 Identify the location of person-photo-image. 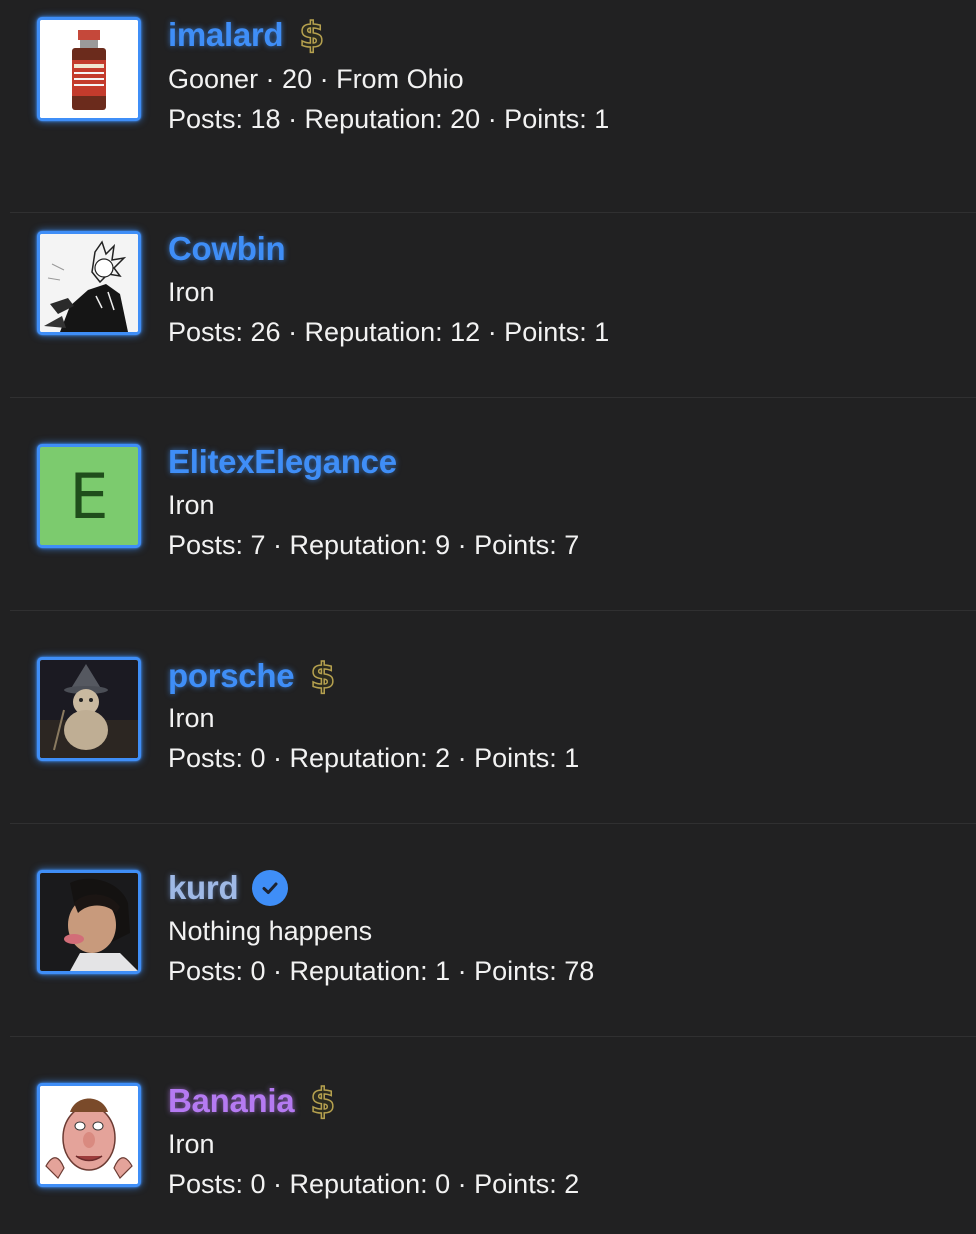
(89, 922).